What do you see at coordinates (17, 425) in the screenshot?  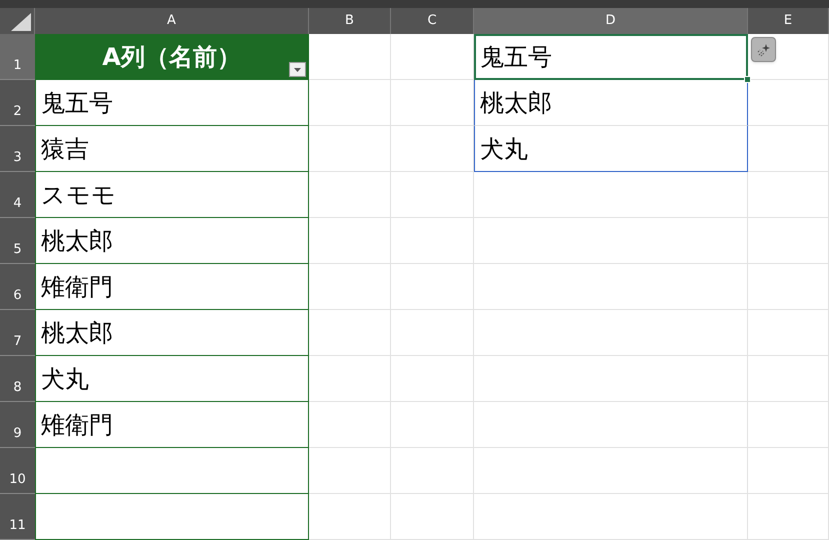 I see `row-header: 9` at bounding box center [17, 425].